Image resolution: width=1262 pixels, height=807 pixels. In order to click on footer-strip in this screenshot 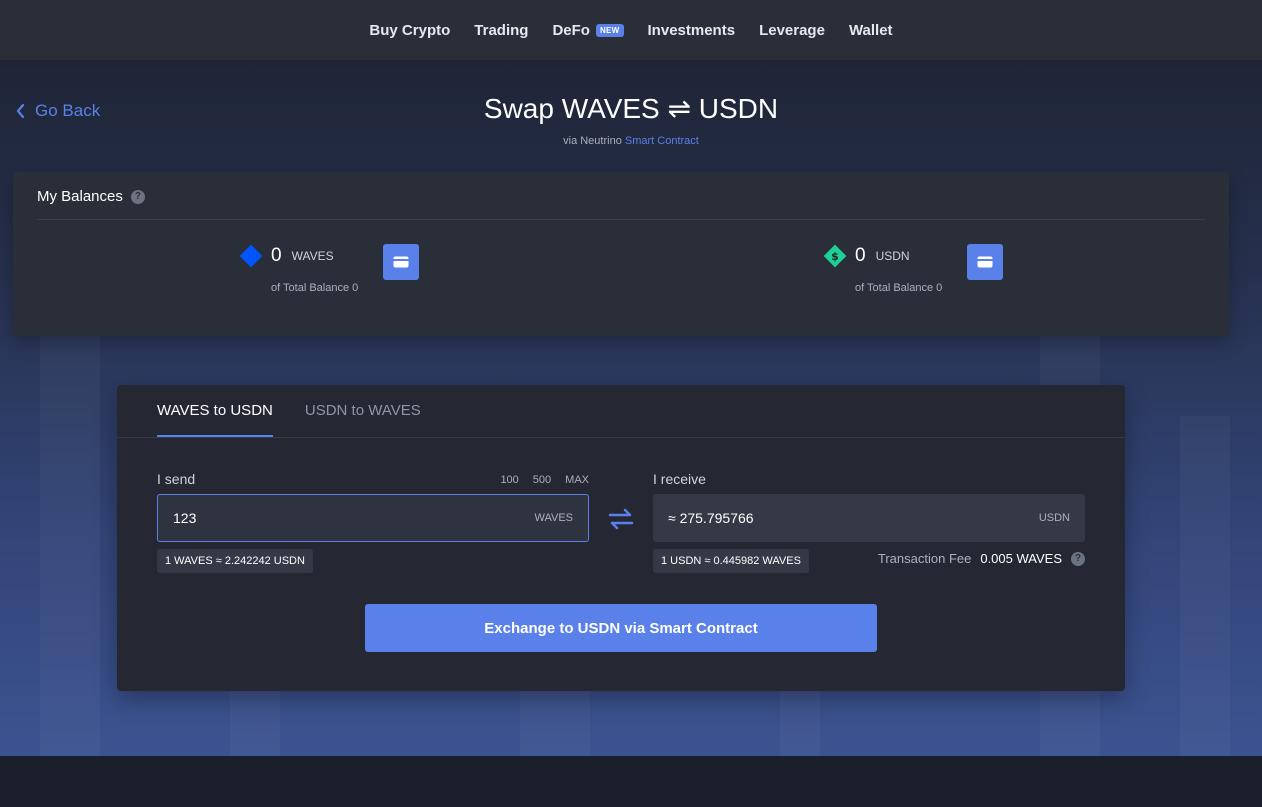, I will do `click(631, 781)`.